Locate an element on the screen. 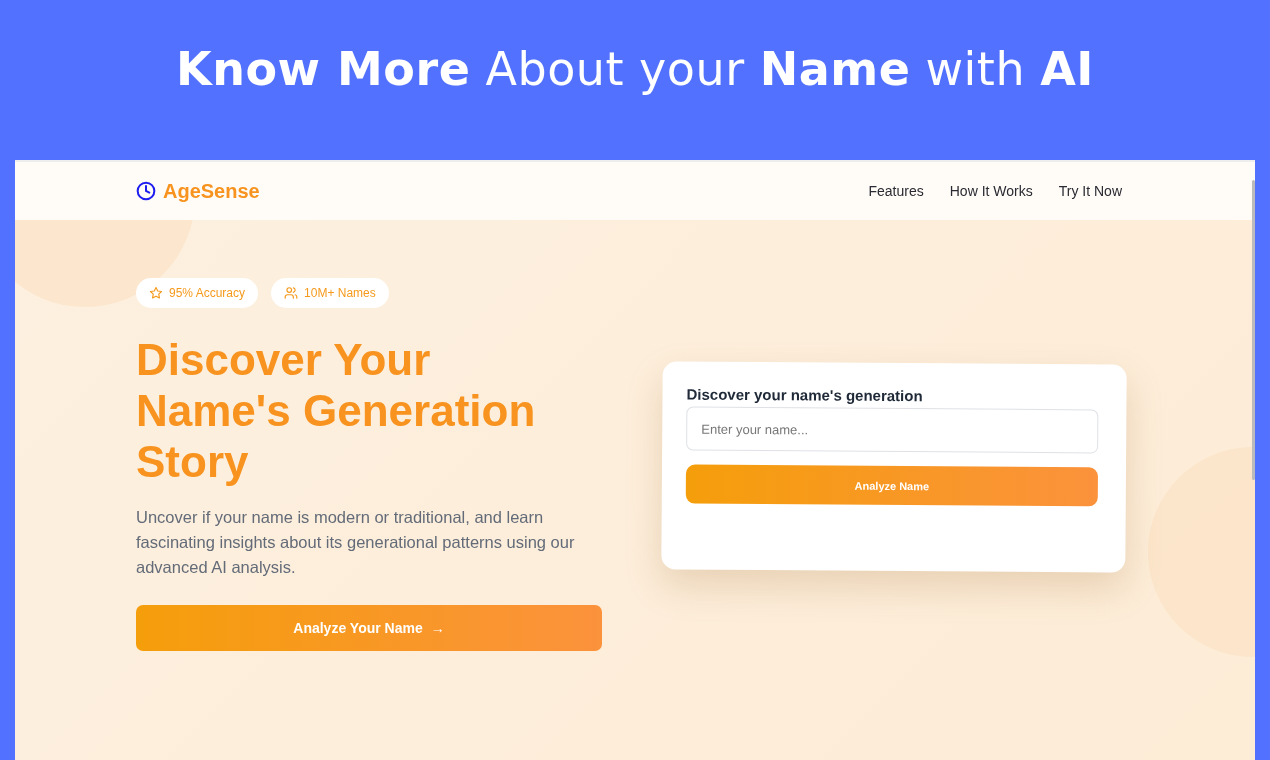 Image resolution: width=1270 pixels, height=760 pixels. hero-title: Discover Your Name's Generation Story is located at coordinates (336, 410).